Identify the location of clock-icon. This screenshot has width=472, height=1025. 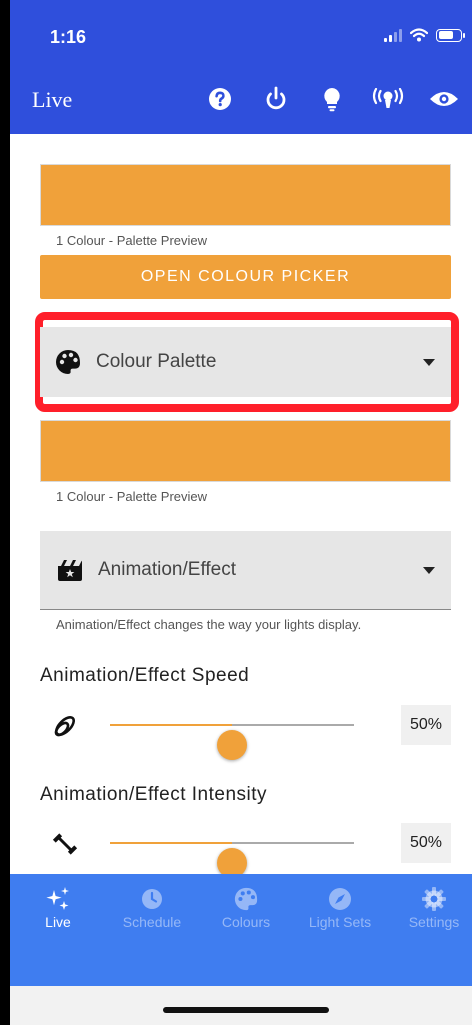
(152, 899).